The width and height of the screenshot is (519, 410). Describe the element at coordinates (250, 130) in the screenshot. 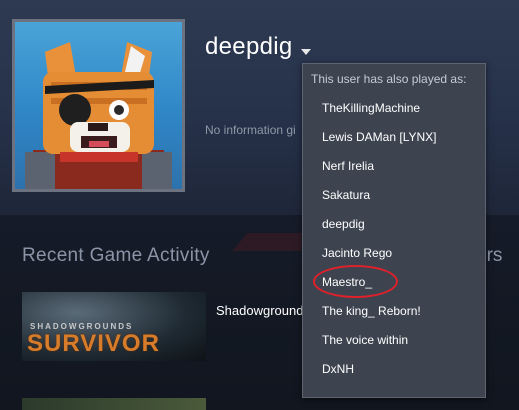

I see `profile-summary: No information gi` at that location.